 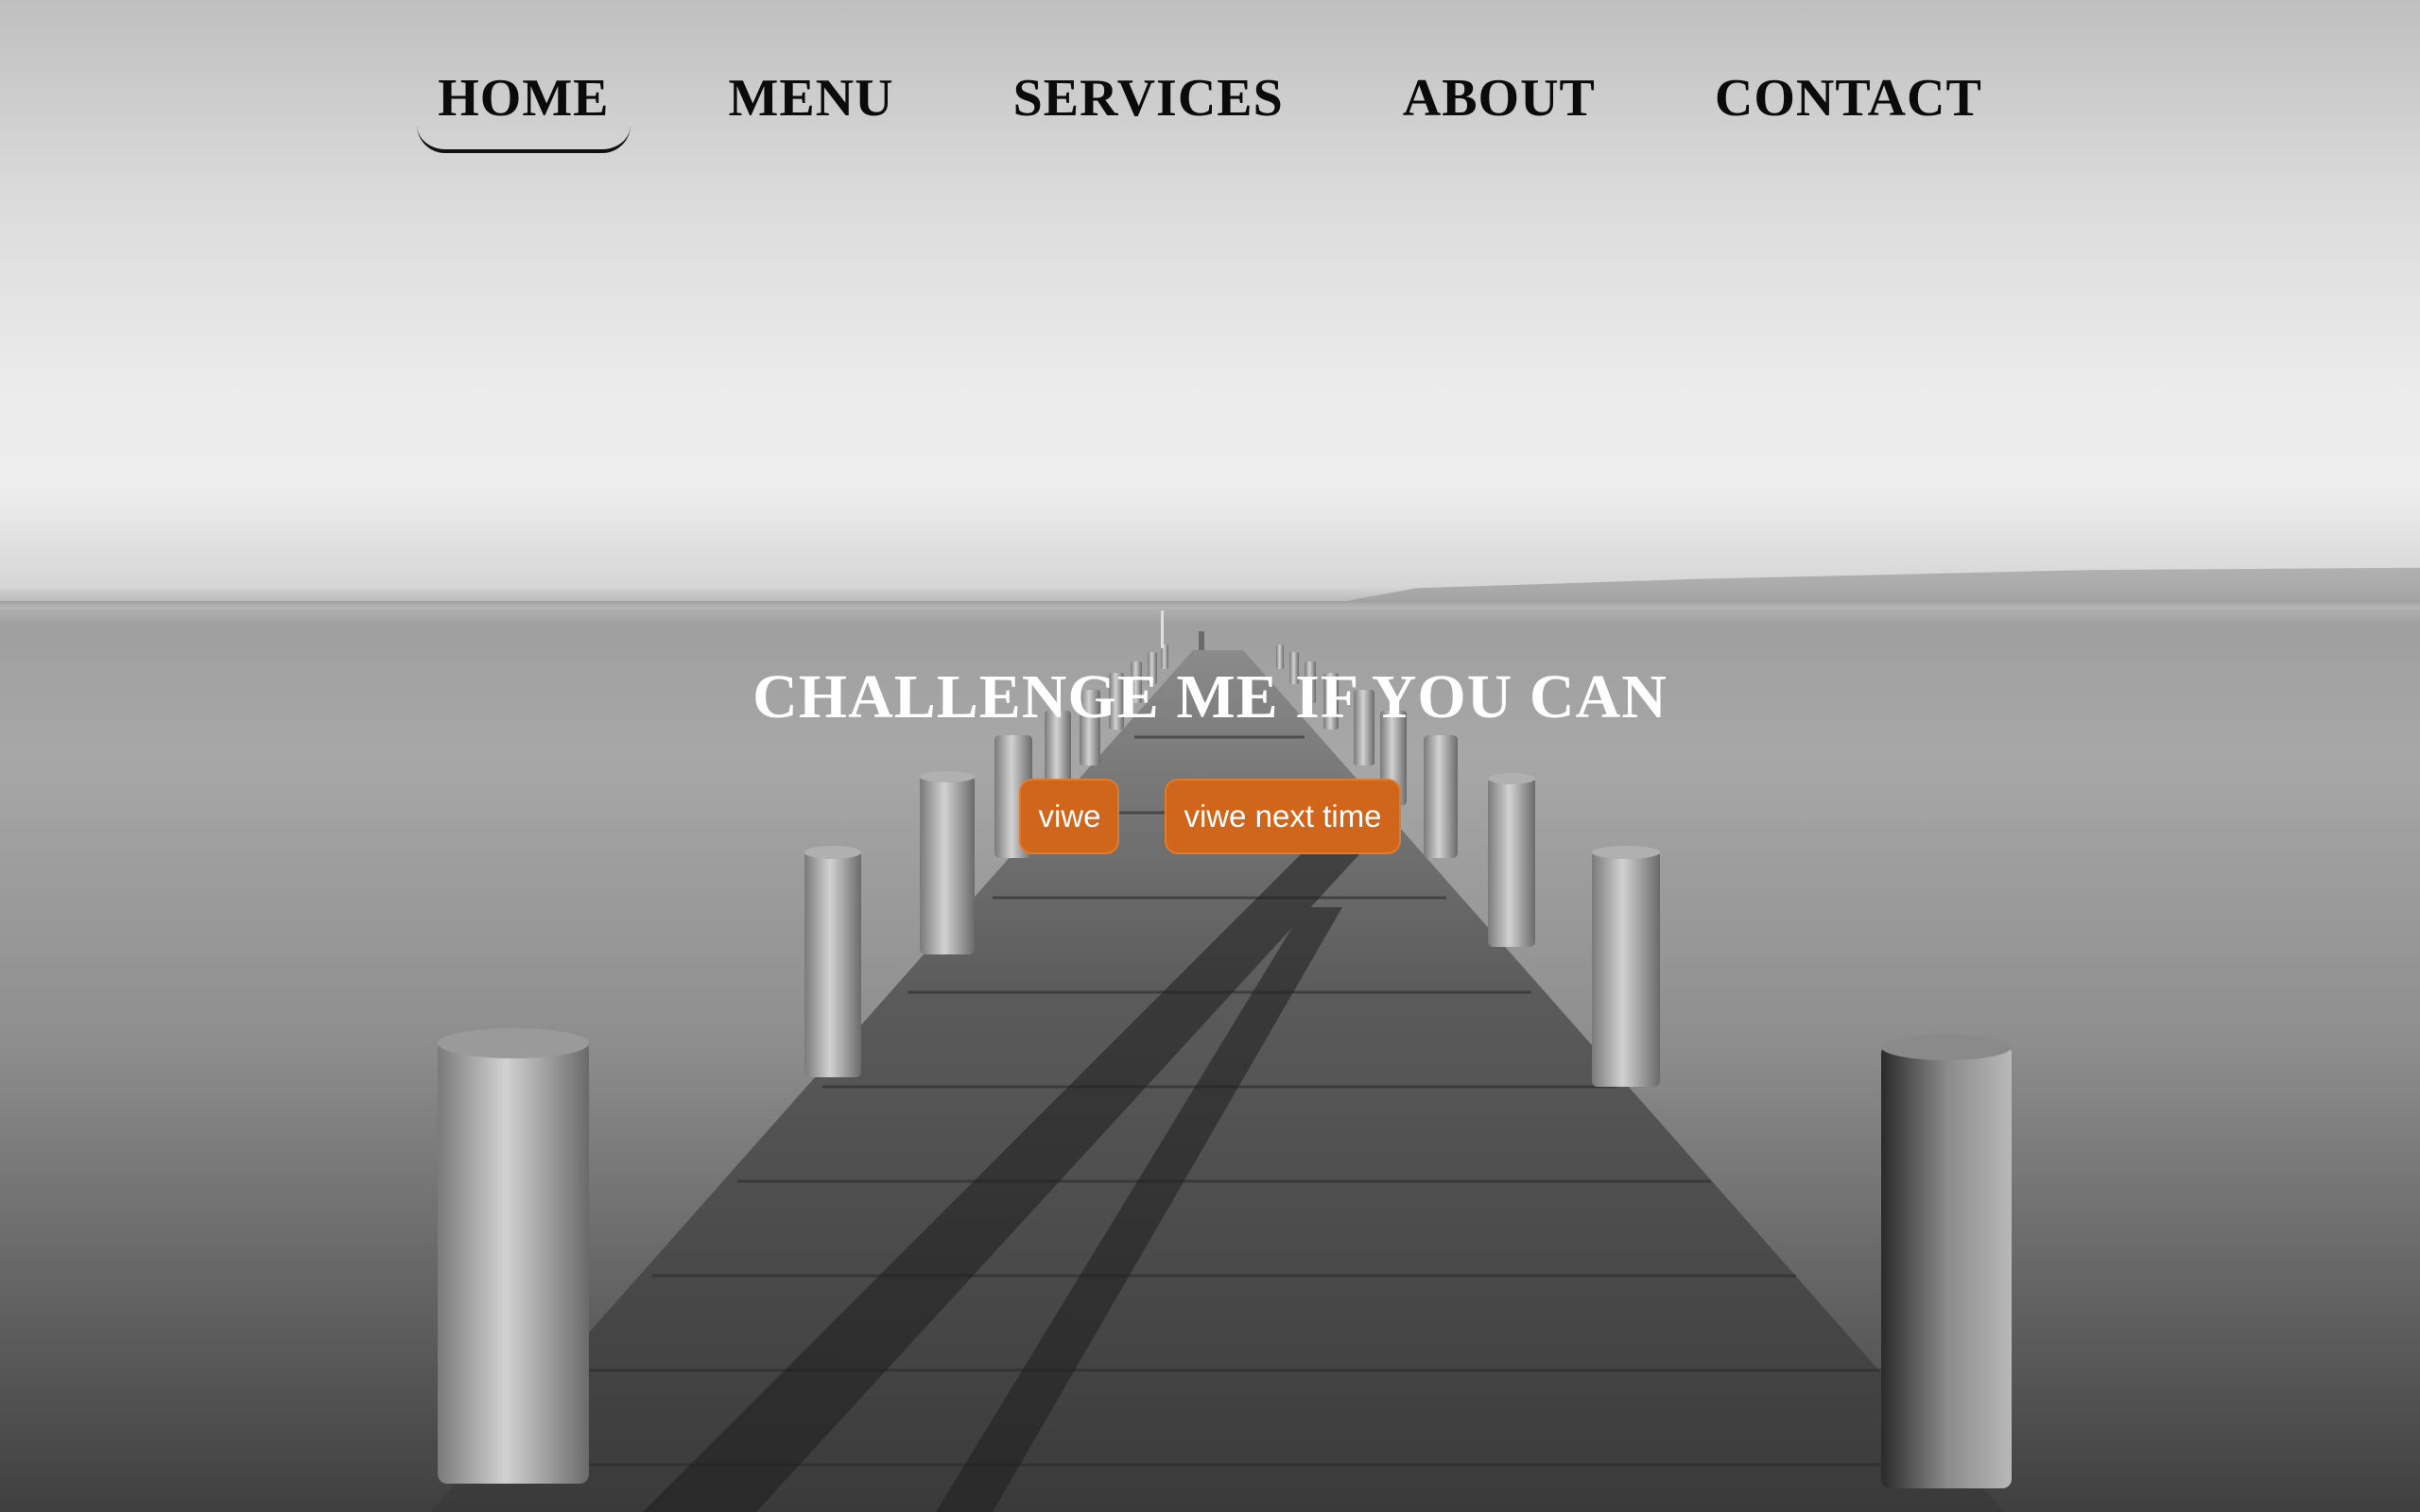 I want to click on nav-item-services: SERVICES, so click(x=1149, y=98).